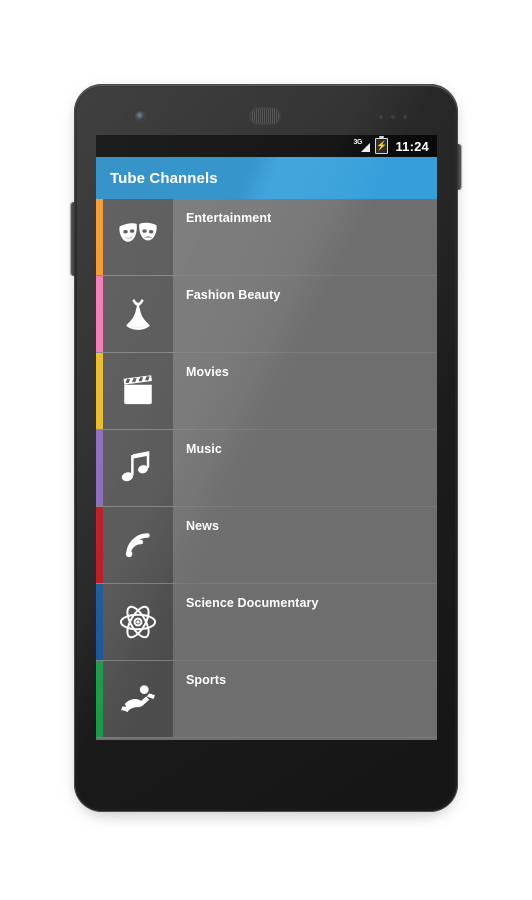 The width and height of the screenshot is (532, 900). I want to click on power-button, so click(459, 167).